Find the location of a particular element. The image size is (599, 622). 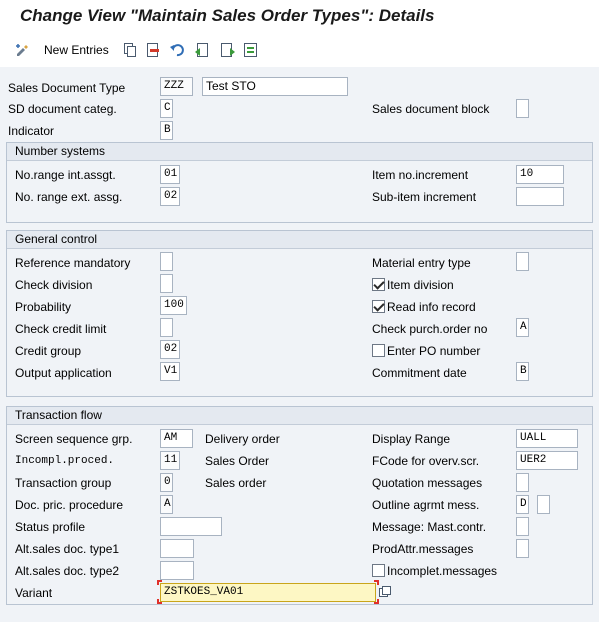

number-systems-header: Number systems is located at coordinates (299, 152).